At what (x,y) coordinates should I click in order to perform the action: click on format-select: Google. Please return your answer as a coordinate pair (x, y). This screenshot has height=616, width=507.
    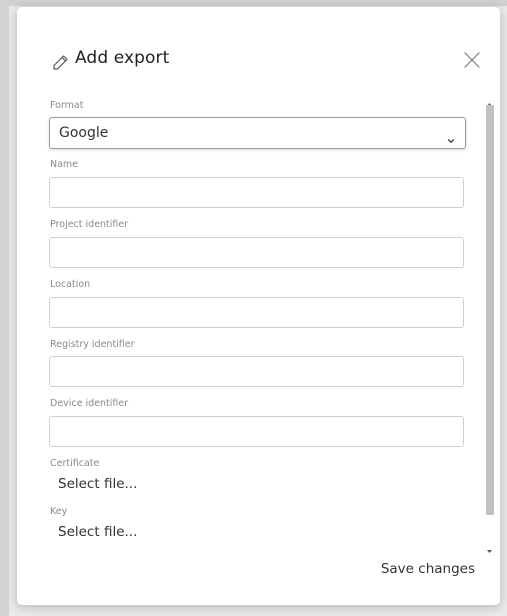
    Looking at the image, I should click on (257, 133).